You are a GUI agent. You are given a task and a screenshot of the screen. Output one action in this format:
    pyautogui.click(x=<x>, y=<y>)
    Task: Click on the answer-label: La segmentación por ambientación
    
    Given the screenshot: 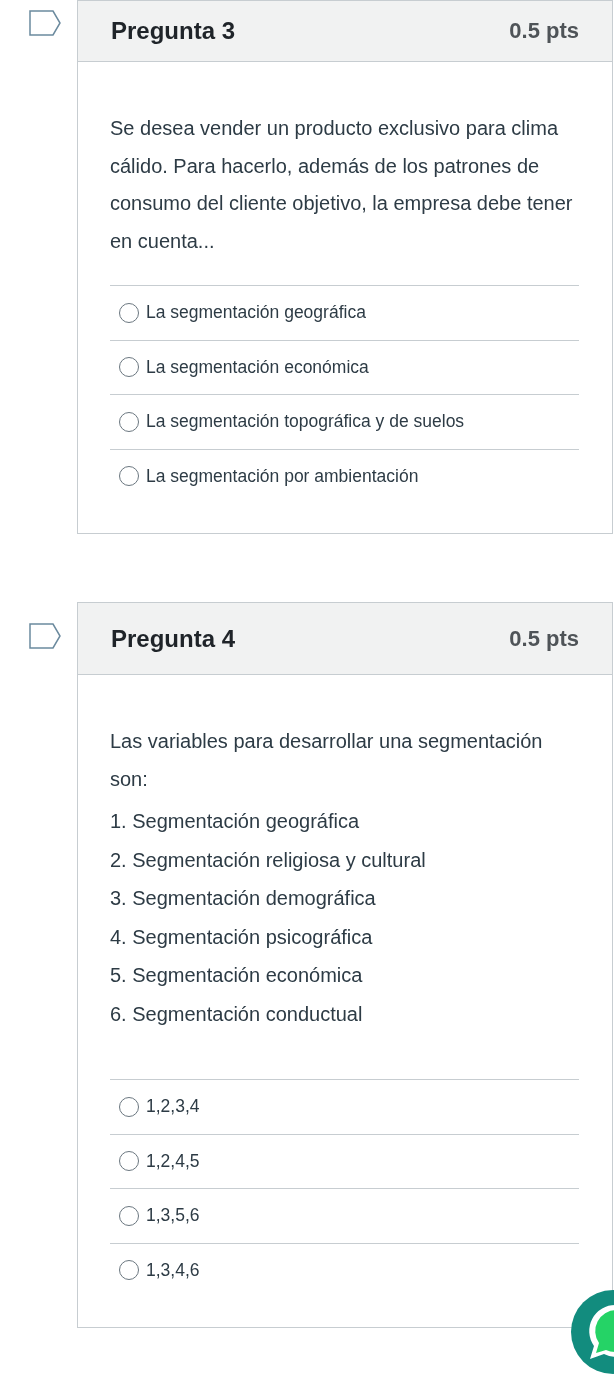 What is the action you would take?
    pyautogui.click(x=282, y=476)
    